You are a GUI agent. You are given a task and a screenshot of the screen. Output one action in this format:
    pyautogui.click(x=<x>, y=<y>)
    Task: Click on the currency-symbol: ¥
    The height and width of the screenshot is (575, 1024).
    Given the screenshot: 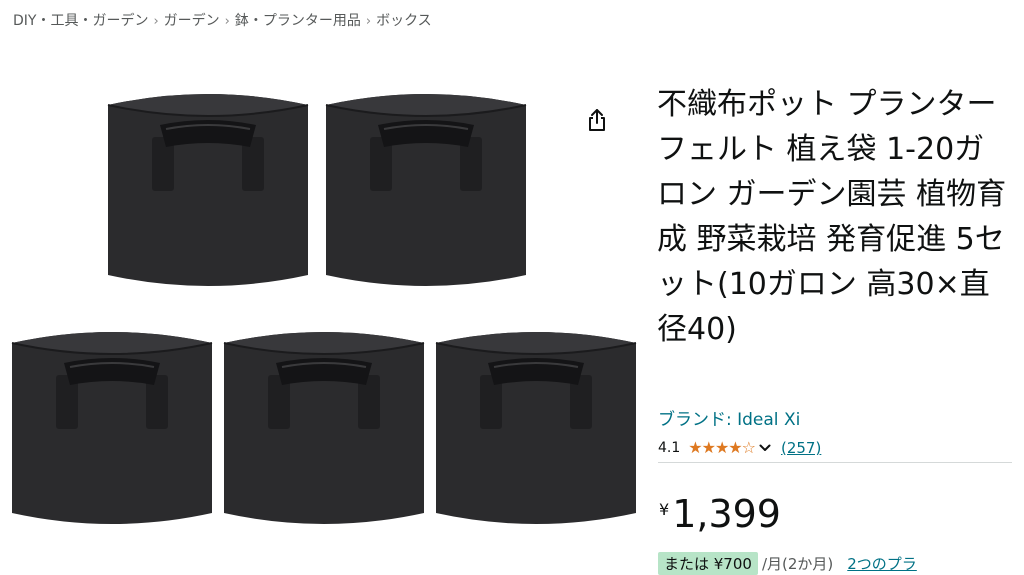 What is the action you would take?
    pyautogui.click(x=664, y=509)
    